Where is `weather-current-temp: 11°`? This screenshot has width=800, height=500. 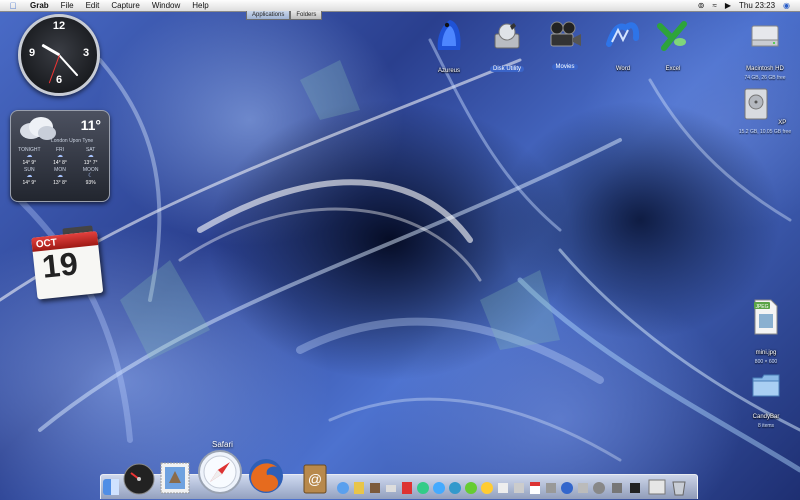
weather-current-temp: 11° is located at coordinates (90, 125).